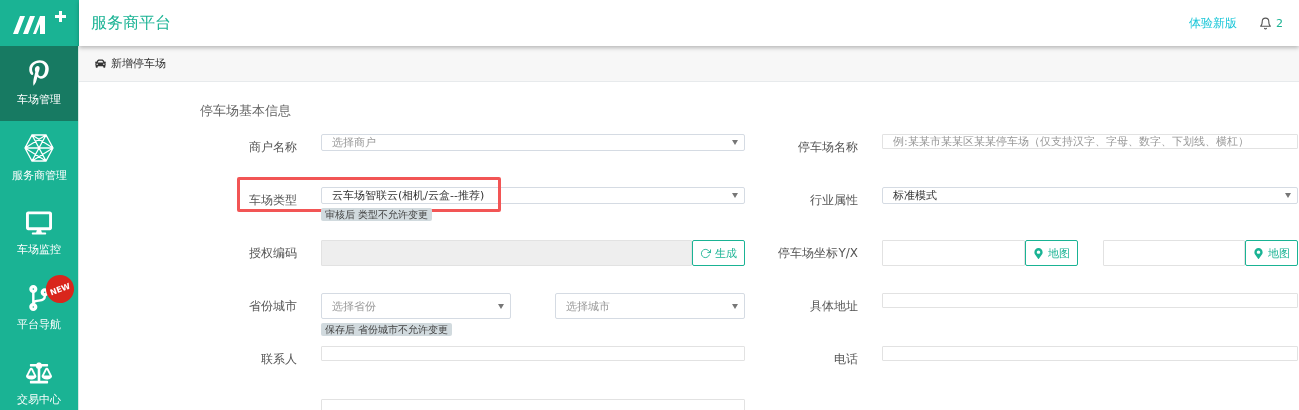 Image resolution: width=1299 pixels, height=410 pixels. I want to click on field-label: 商户名称, so click(272, 147).